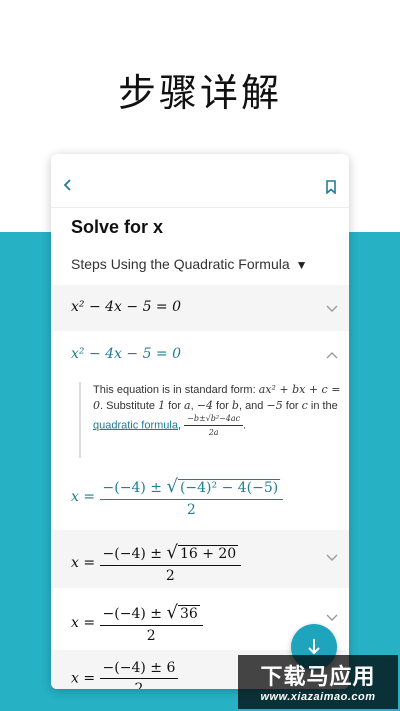 The width and height of the screenshot is (400, 711). I want to click on watermark-url: www.xiazaimao.com, so click(318, 697).